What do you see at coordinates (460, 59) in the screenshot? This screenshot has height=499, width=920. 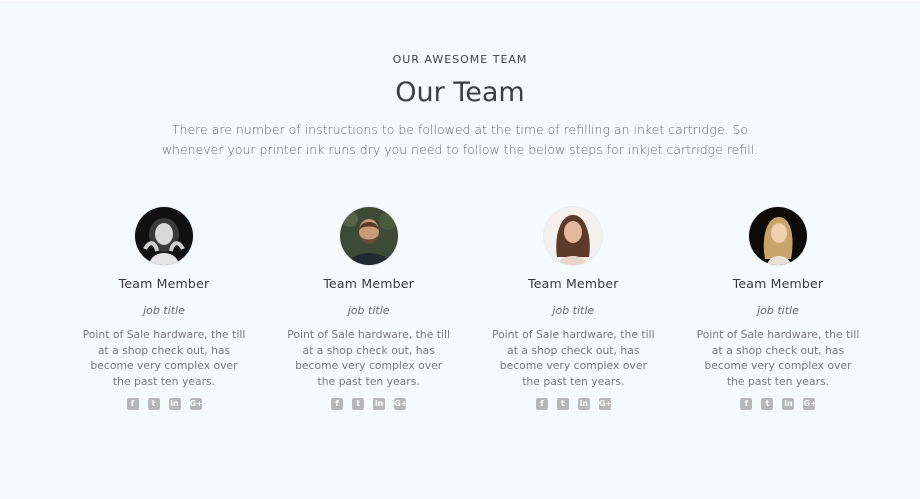 I see `section-kicker: OUR AWESOME TEAM` at bounding box center [460, 59].